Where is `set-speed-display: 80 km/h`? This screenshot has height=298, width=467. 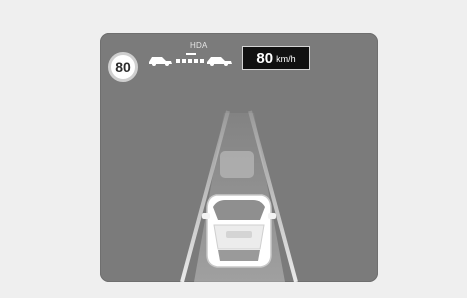 set-speed-display: 80 km/h is located at coordinates (276, 58).